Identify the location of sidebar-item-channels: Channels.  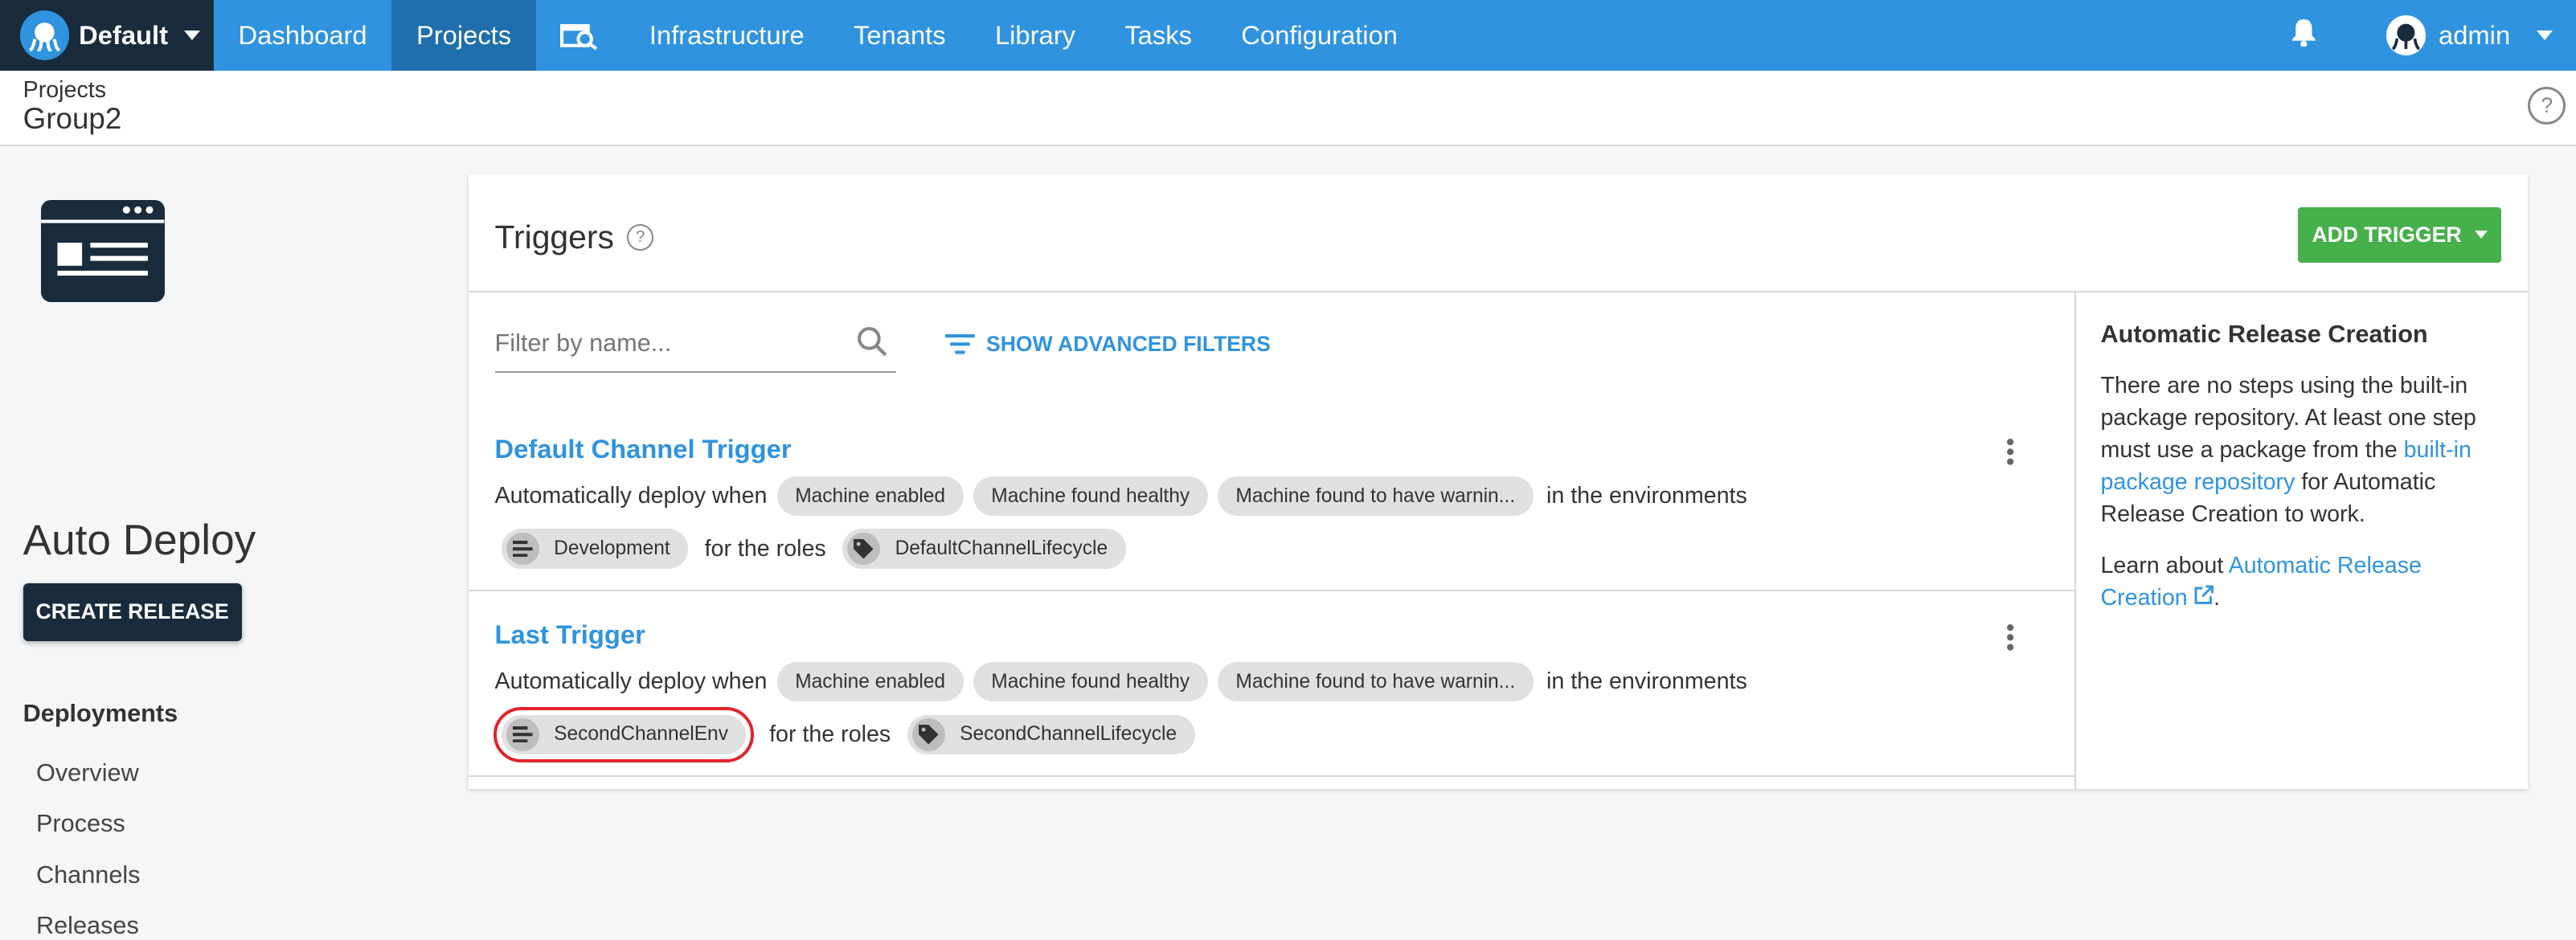
(88, 875).